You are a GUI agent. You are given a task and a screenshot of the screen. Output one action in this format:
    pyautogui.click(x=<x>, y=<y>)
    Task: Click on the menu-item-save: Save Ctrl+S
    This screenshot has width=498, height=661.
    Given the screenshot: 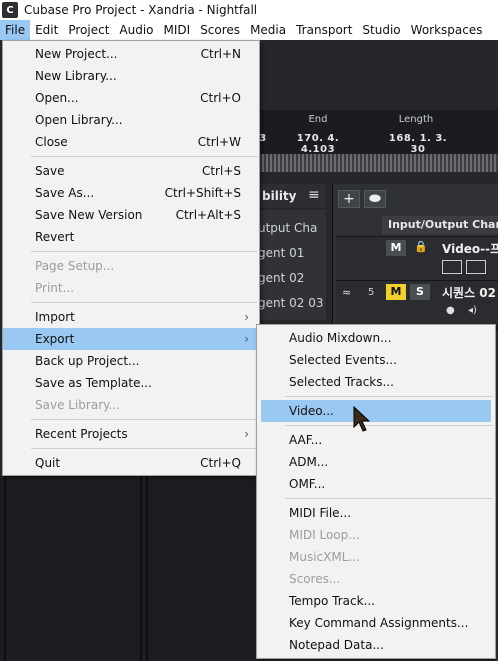 What is the action you would take?
    pyautogui.click(x=131, y=171)
    